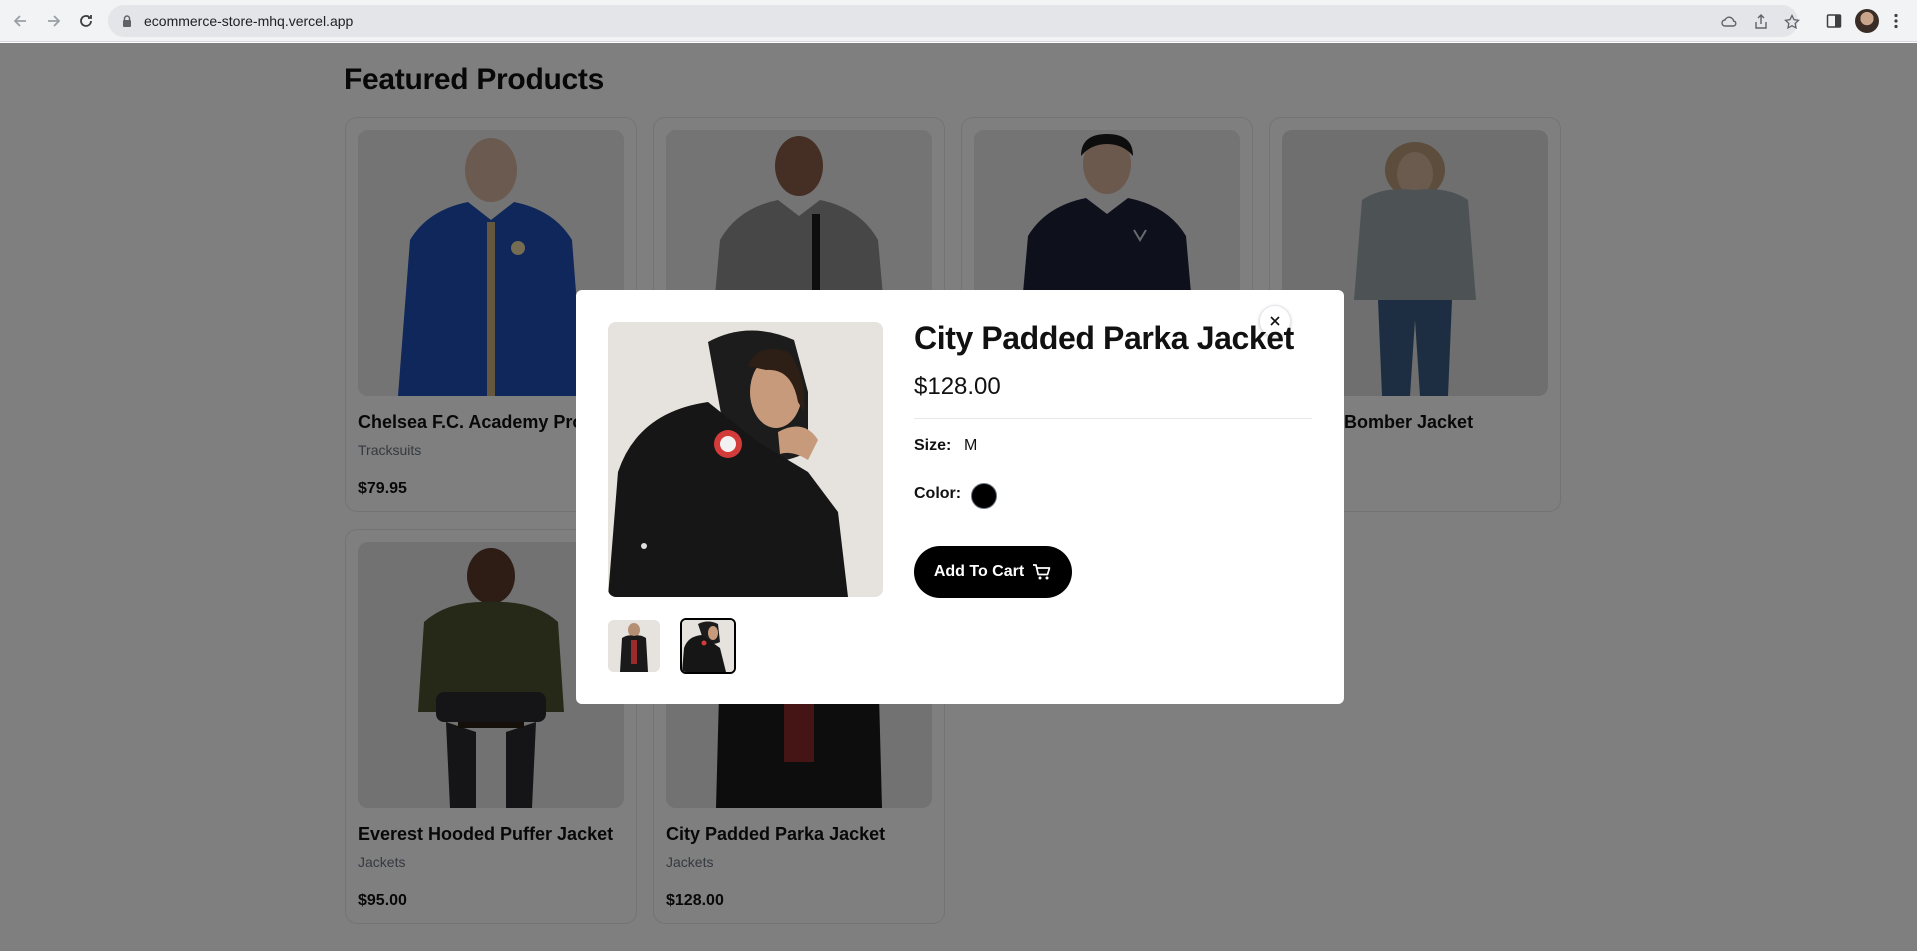 This screenshot has height=951, width=1917. I want to click on lock-icon, so click(127, 21).